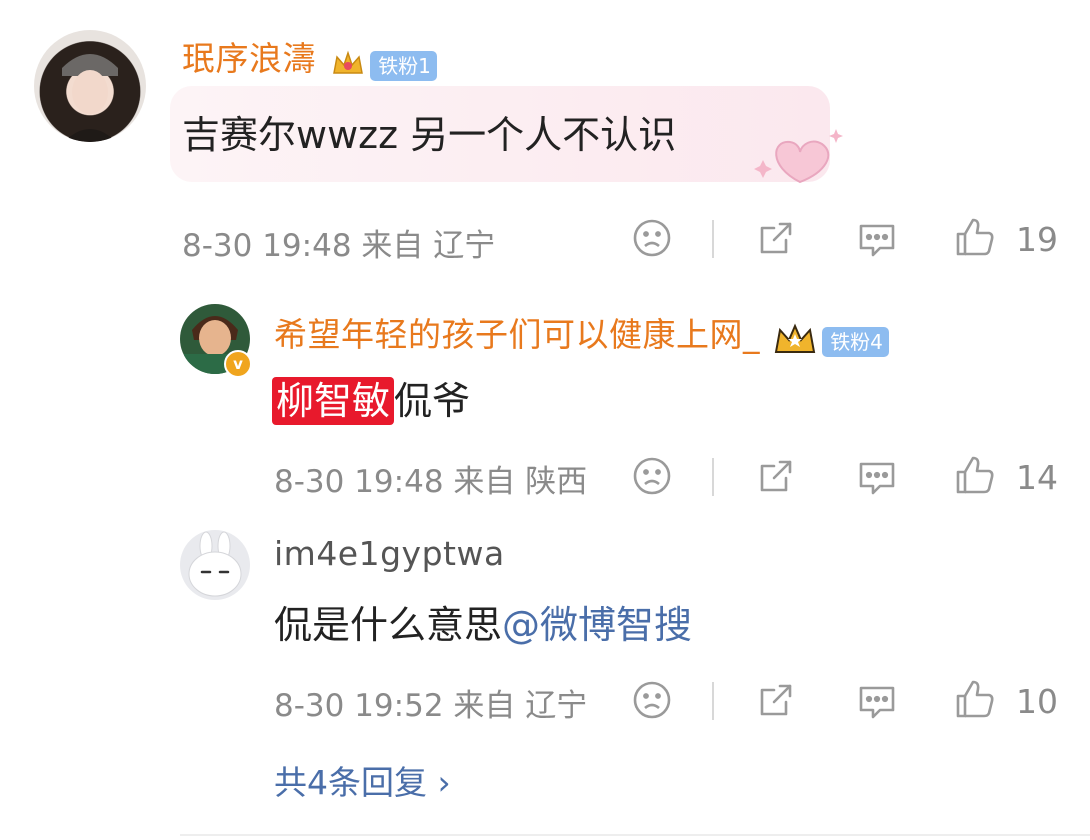 The height and width of the screenshot is (840, 1090). What do you see at coordinates (597, 625) in the screenshot?
I see `mention-link: @微博智搜` at bounding box center [597, 625].